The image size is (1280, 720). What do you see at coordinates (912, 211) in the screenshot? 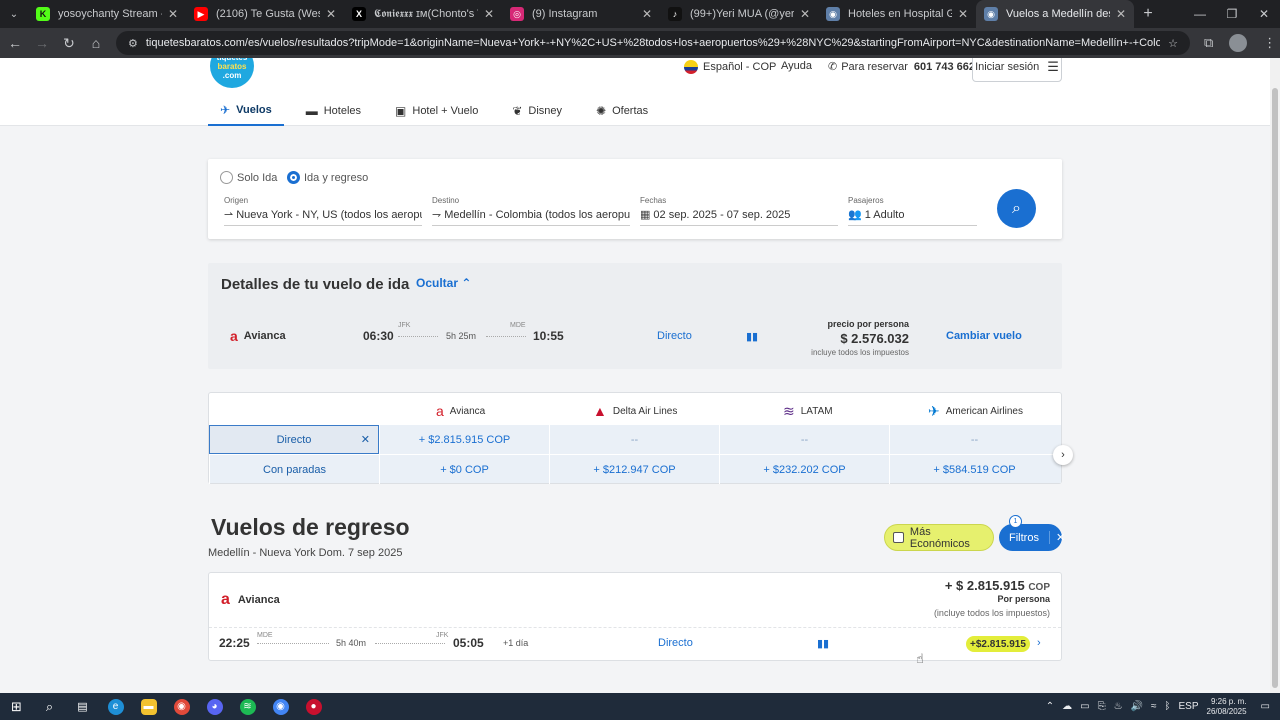
I see `passengers-field: Pasajeros 👥 1 Adulto` at bounding box center [912, 211].